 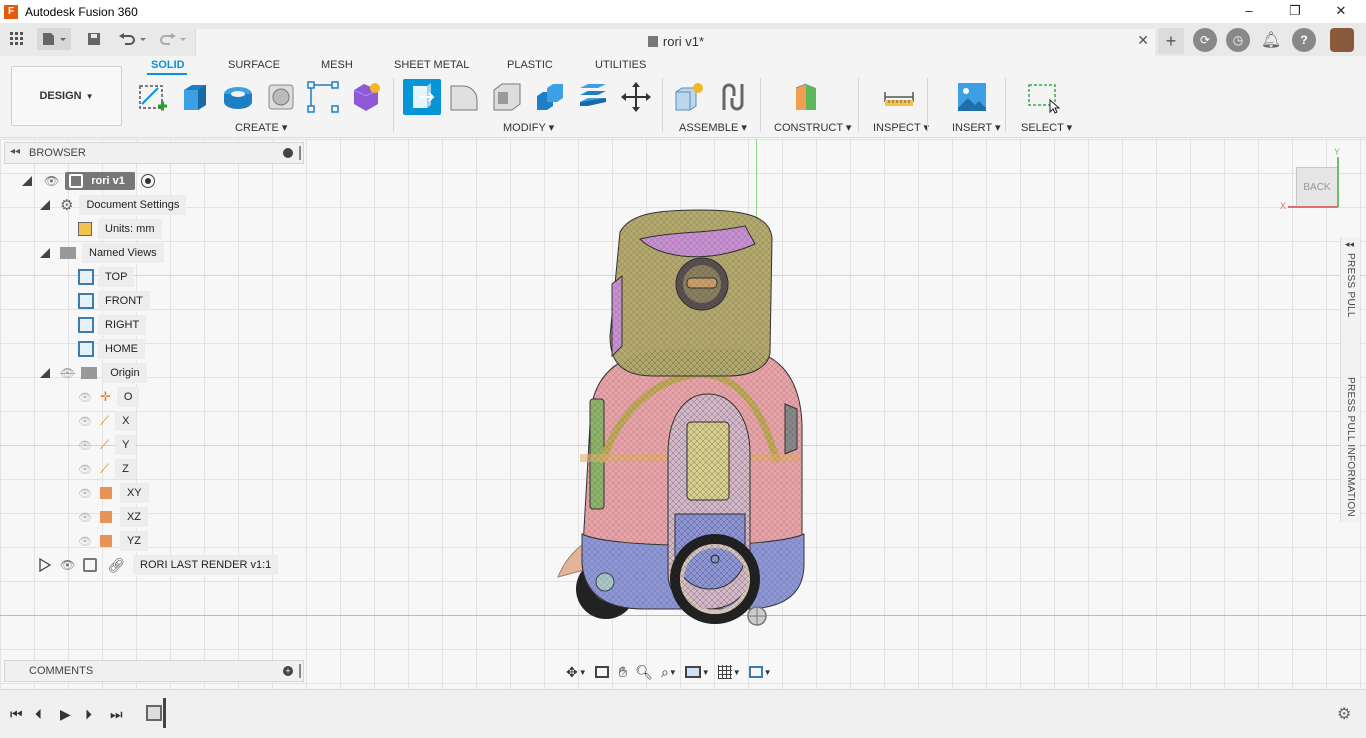 What do you see at coordinates (168, 65) in the screenshot?
I see `tab-solid: SOLID` at bounding box center [168, 65].